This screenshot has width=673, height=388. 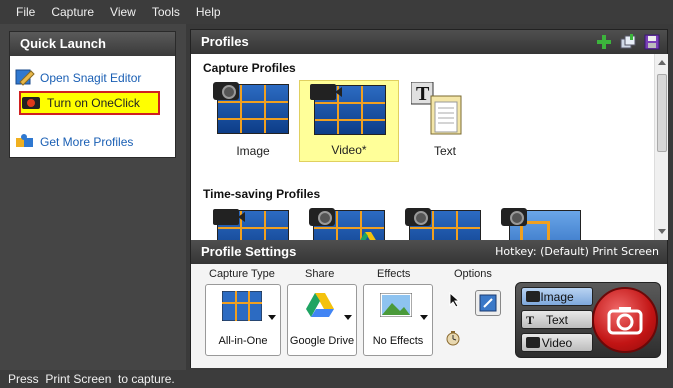 What do you see at coordinates (488, 303) in the screenshot?
I see `preview-window-icon` at bounding box center [488, 303].